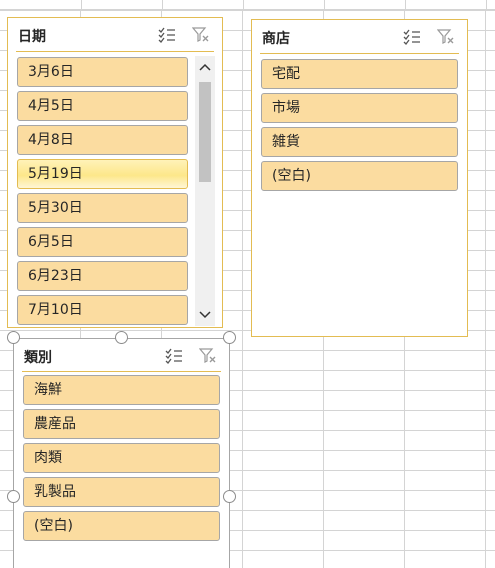  I want to click on slicer-item-date: 4月5日, so click(102, 106).